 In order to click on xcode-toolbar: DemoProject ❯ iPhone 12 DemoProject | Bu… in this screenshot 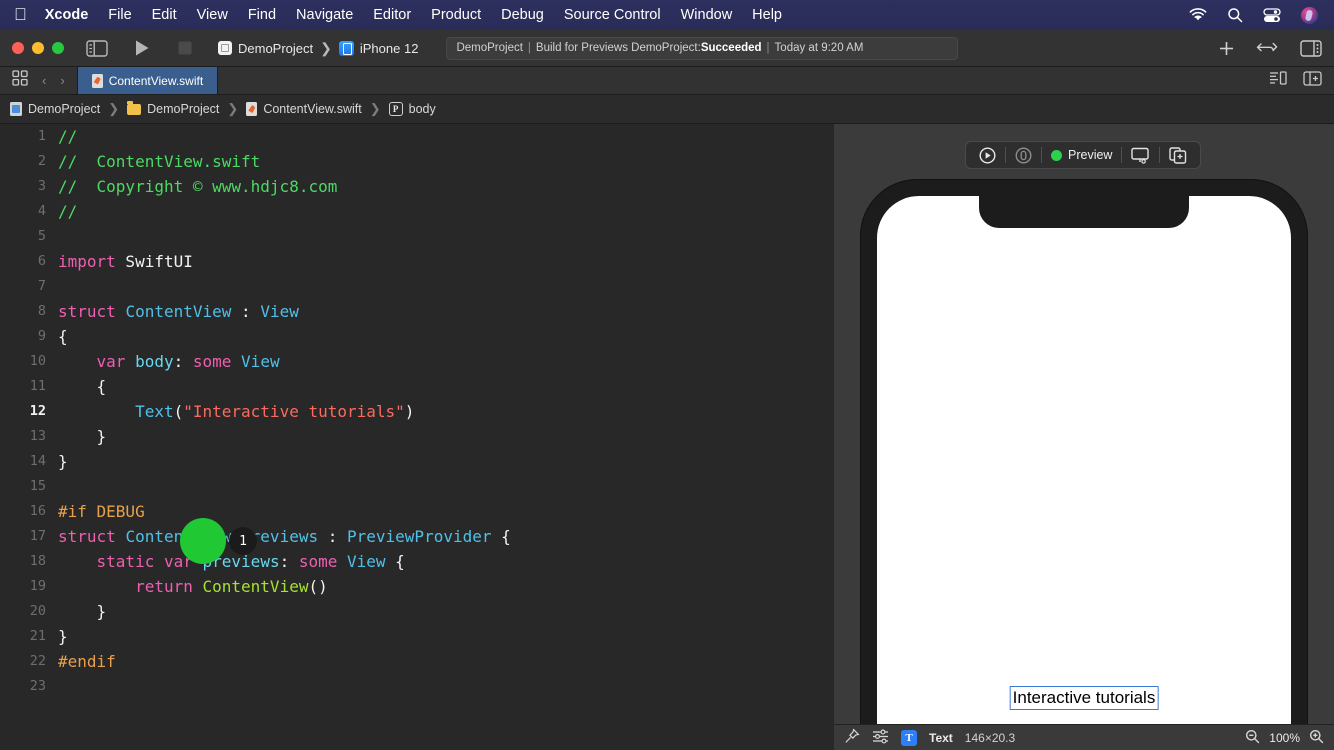, I will do `click(667, 48)`.